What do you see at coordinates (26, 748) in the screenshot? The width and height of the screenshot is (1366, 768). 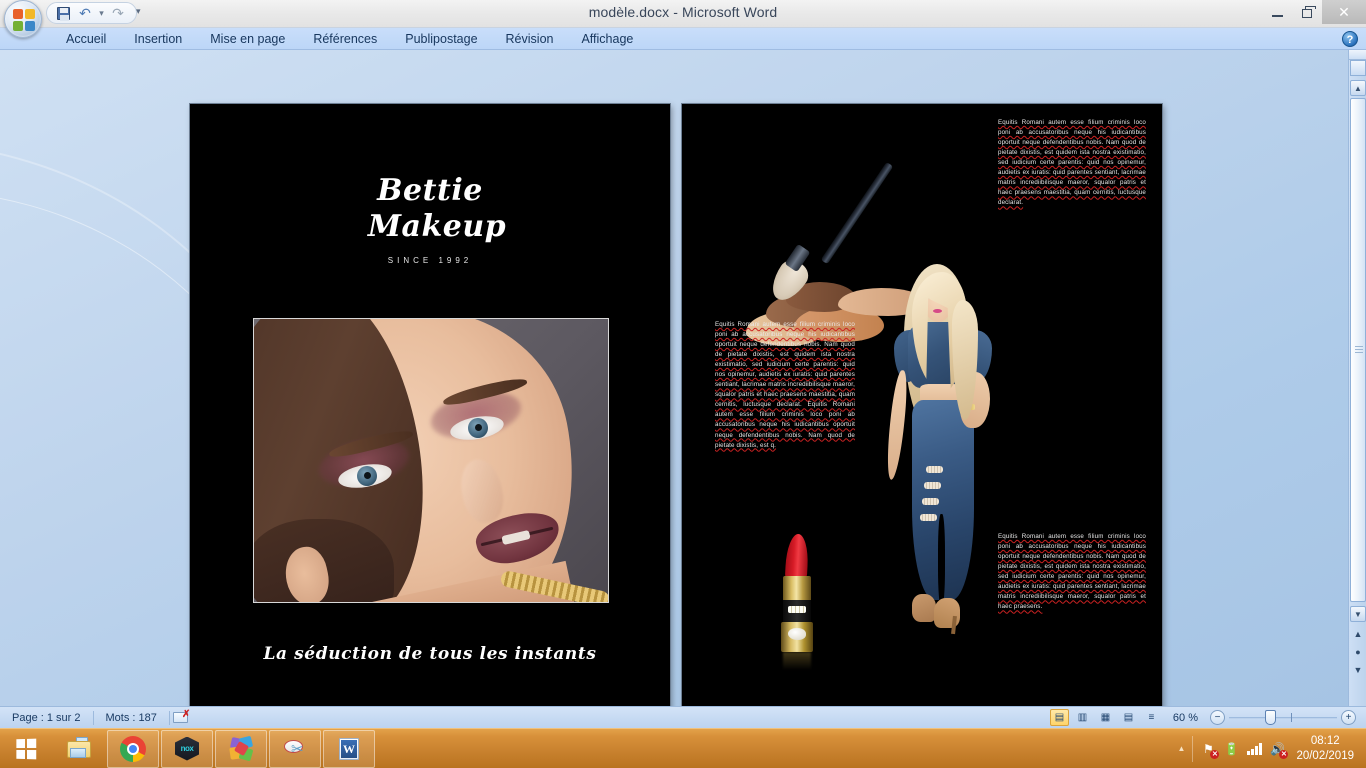 I see `start-button` at bounding box center [26, 748].